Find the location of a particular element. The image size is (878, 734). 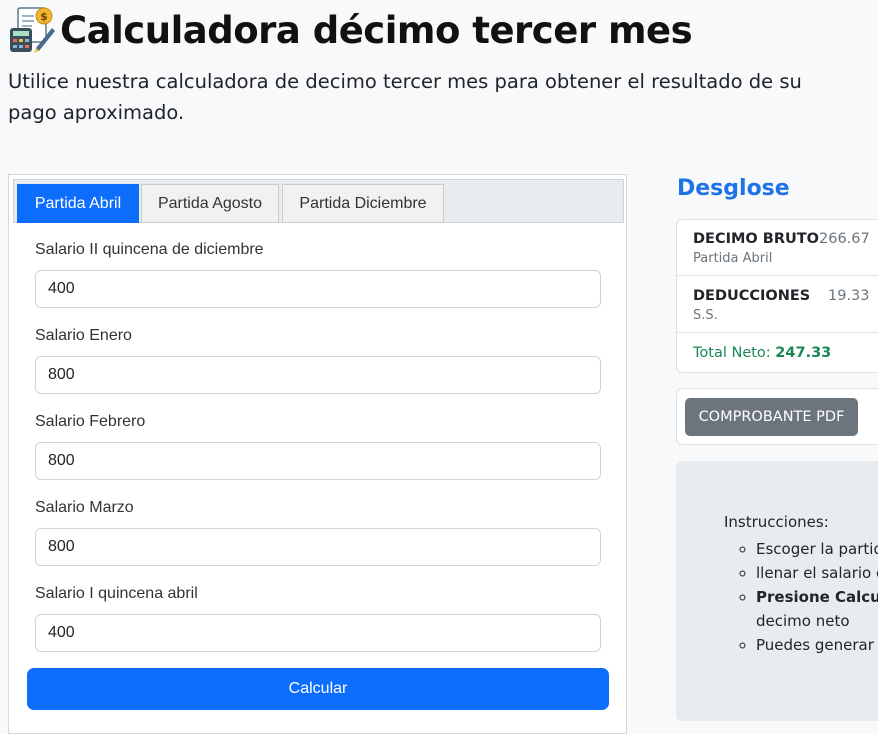

desglose-title: Desglose is located at coordinates (733, 188).